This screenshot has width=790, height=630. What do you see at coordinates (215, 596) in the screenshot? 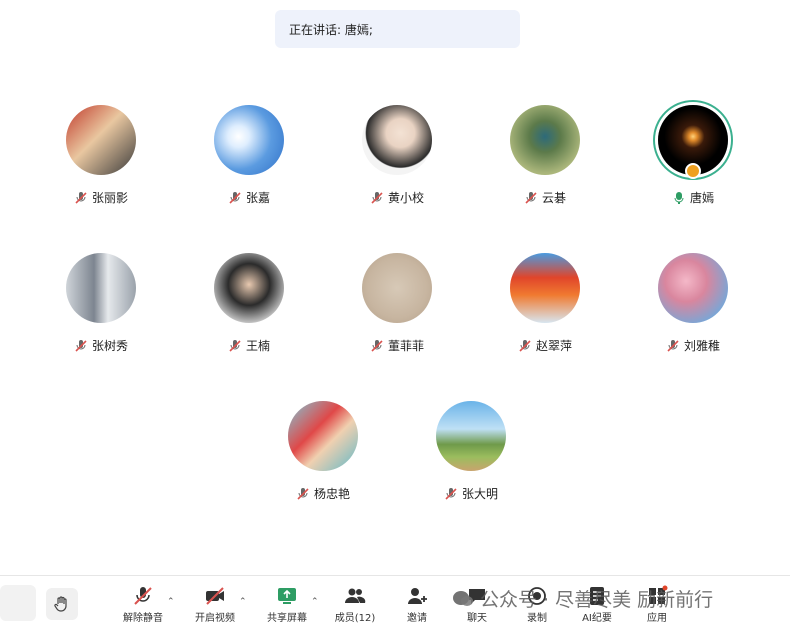
I see `video-off-icon` at bounding box center [215, 596].